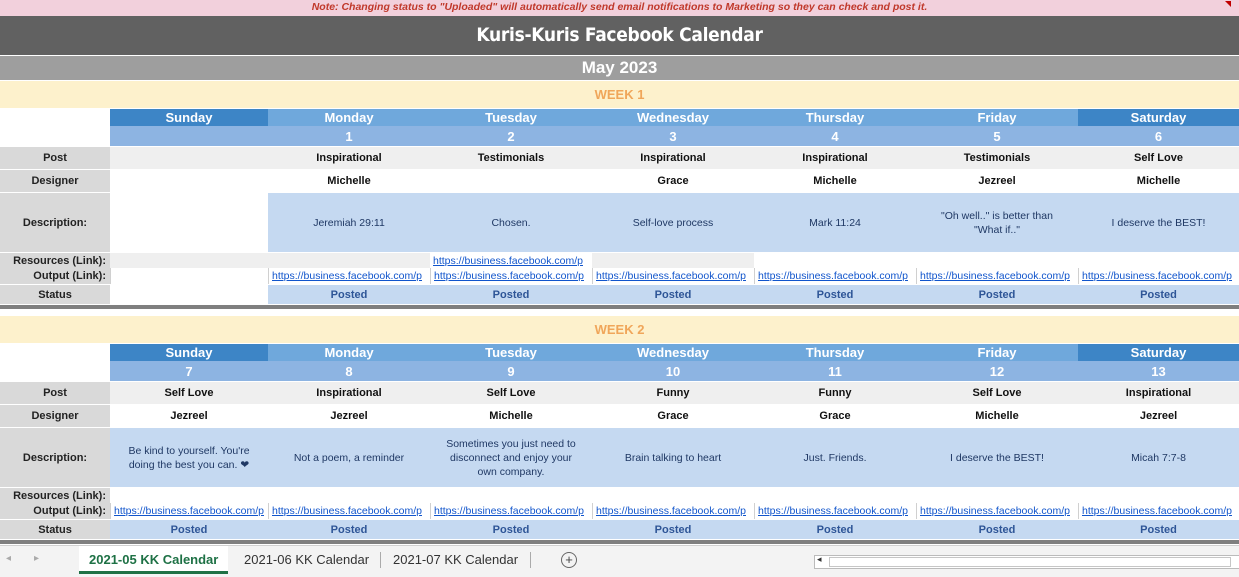 The width and height of the screenshot is (1239, 577). I want to click on horizontal-scrollbar: ◂, so click(1026, 561).